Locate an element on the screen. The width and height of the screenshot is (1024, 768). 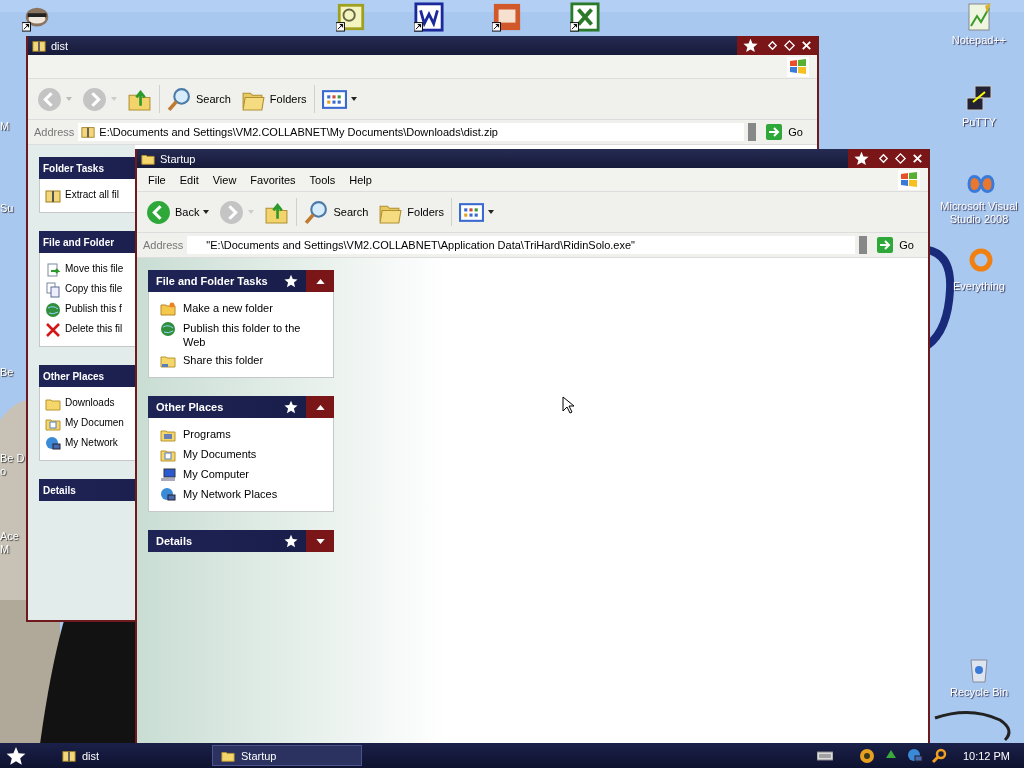
task-link: Delete this fil is located at coordinates (94, 329).